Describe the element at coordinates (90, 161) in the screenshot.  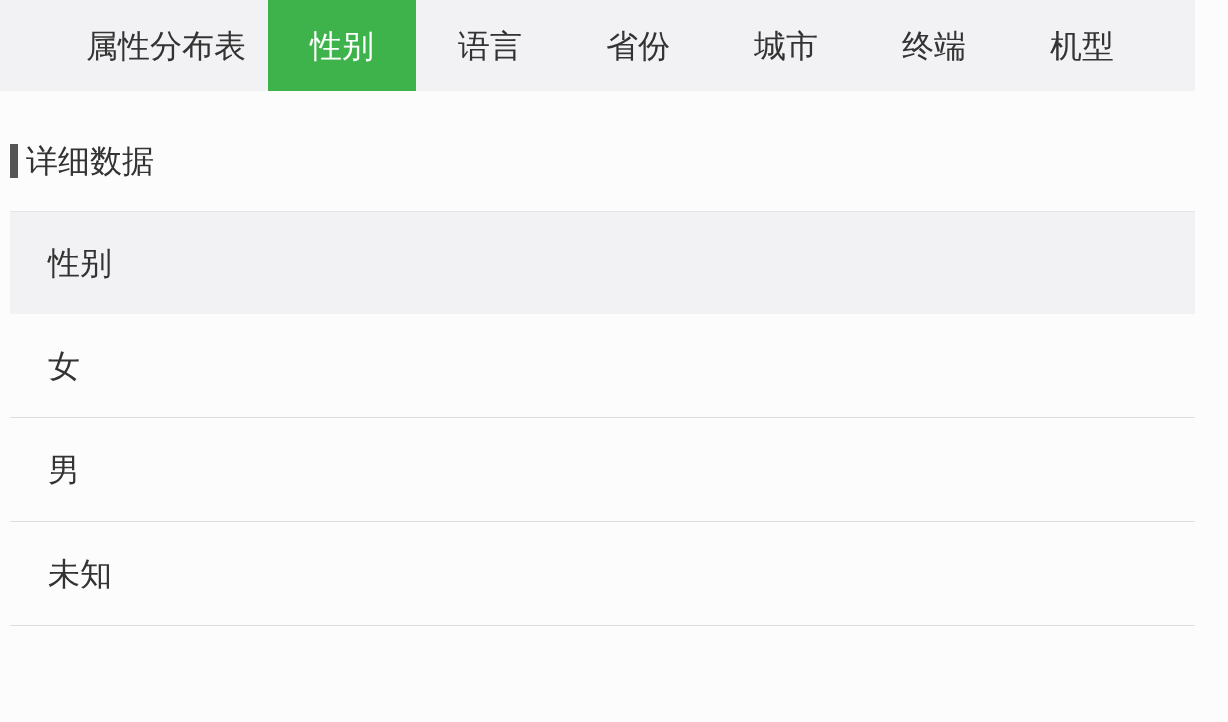
I see `section-title: 详细数据` at that location.